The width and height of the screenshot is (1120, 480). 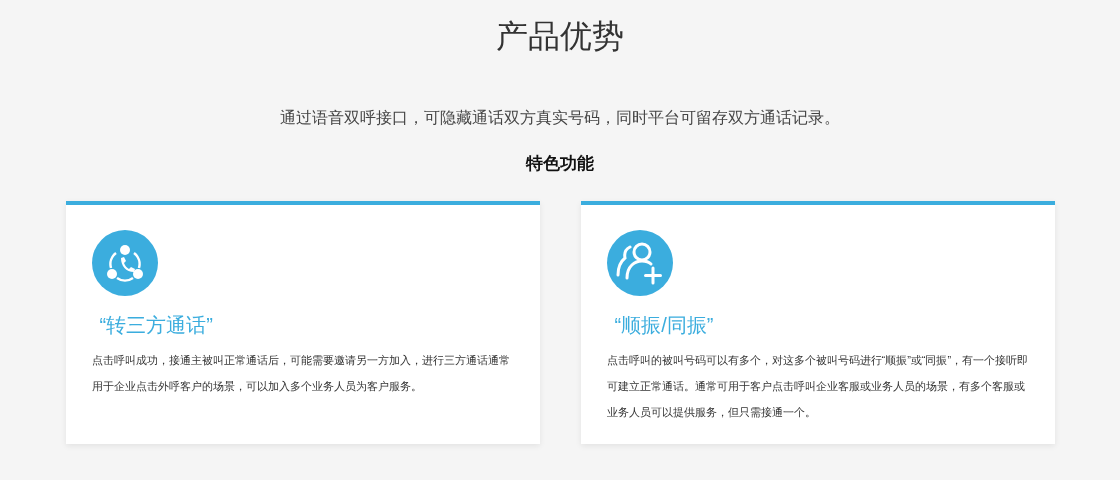 What do you see at coordinates (559, 164) in the screenshot?
I see `section-title: 特色功能` at bounding box center [559, 164].